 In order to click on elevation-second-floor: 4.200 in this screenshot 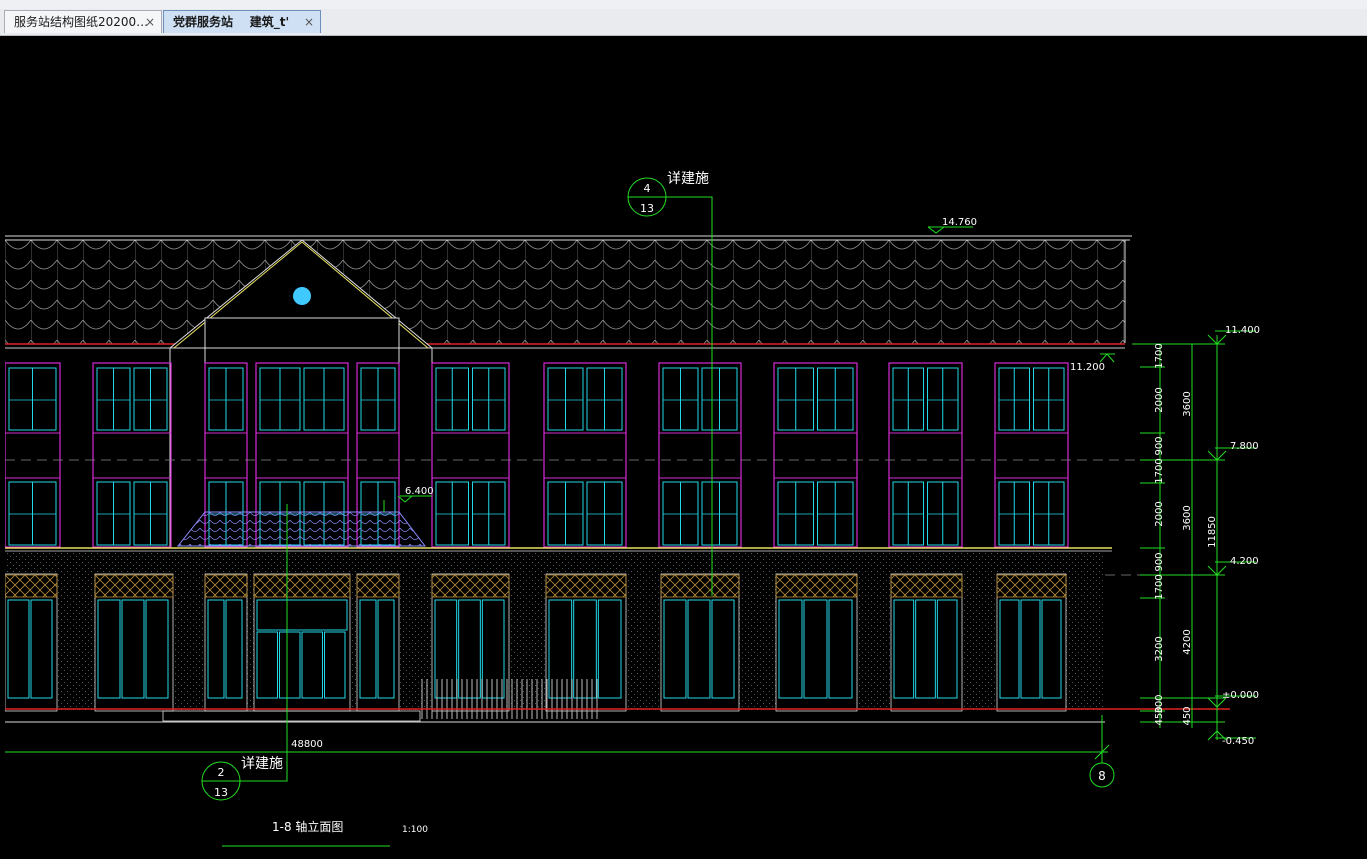, I will do `click(1244, 561)`.